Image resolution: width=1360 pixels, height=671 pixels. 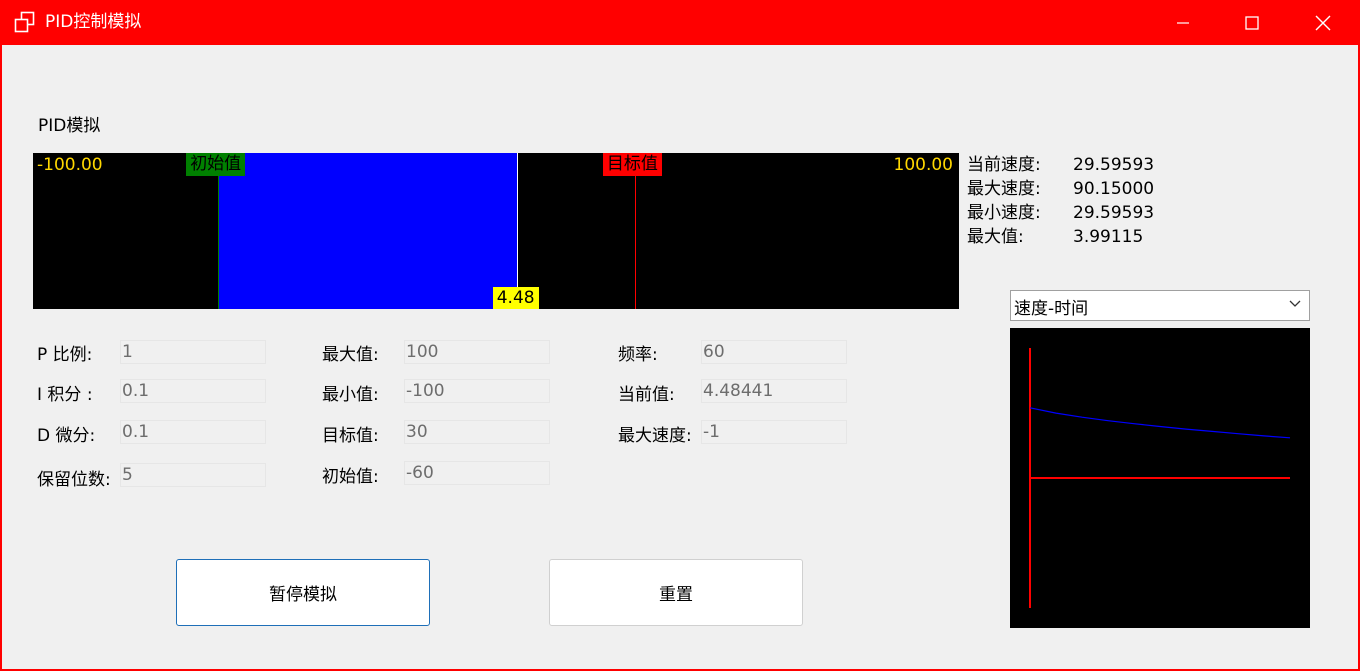 I want to click on app-window-icon, so click(x=25, y=22).